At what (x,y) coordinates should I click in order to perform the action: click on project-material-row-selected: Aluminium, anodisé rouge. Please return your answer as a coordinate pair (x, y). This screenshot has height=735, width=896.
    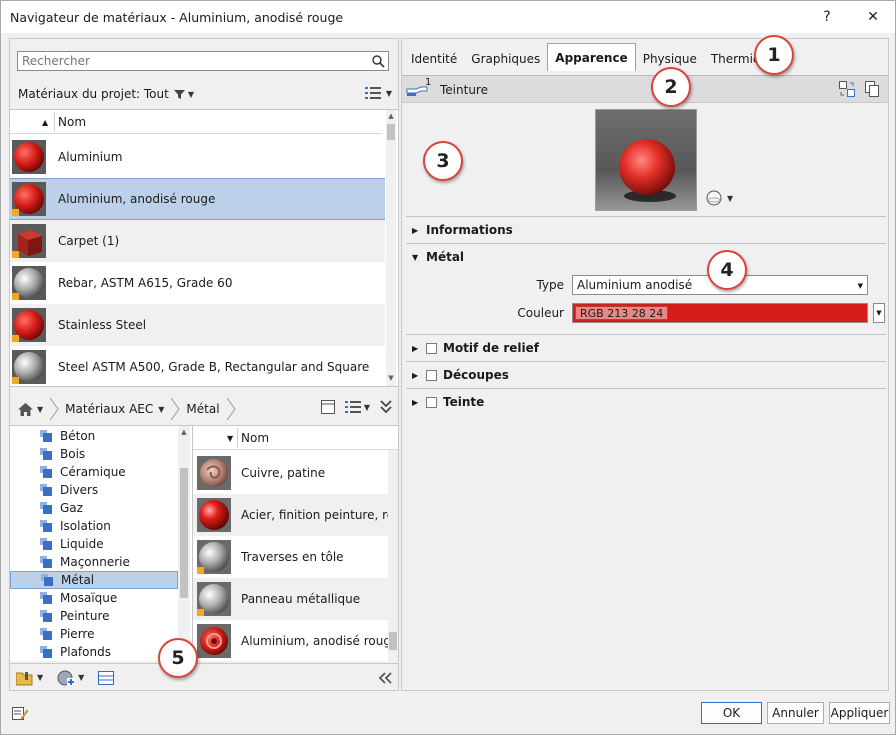
    Looking at the image, I should click on (197, 199).